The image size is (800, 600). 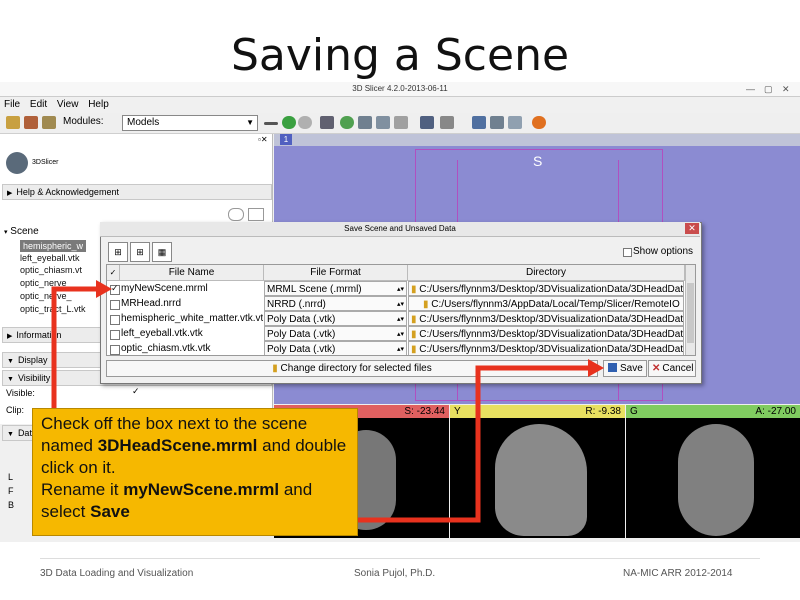 What do you see at coordinates (678, 573) in the screenshot?
I see `footer-right: NA-MIC ARR 2012-2014` at bounding box center [678, 573].